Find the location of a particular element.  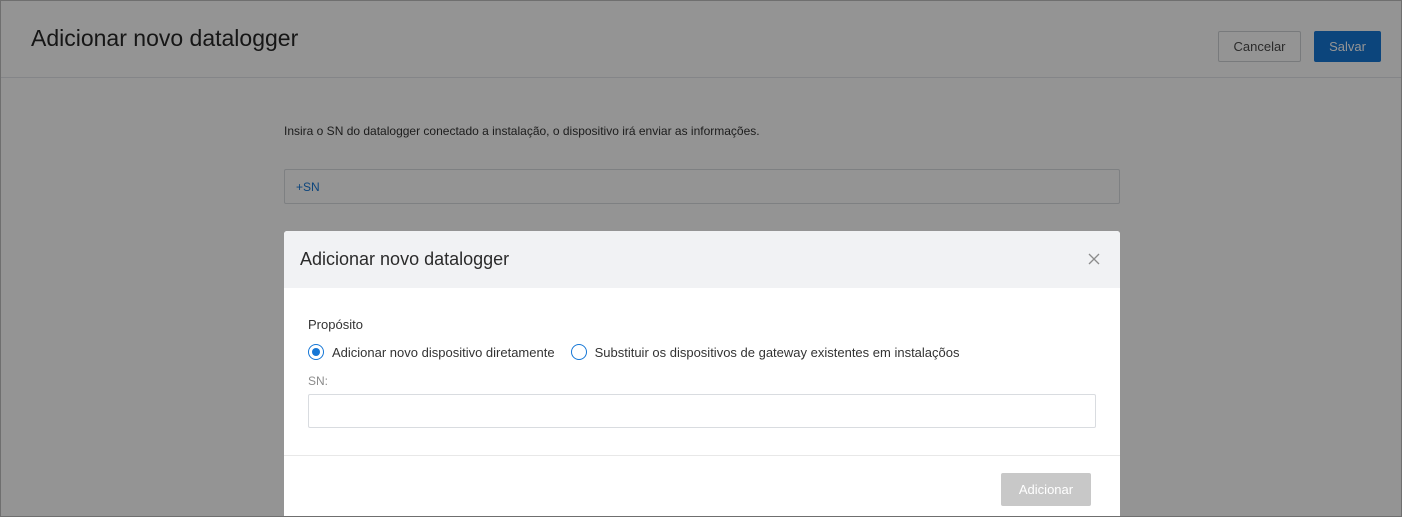

close-icon is located at coordinates (1094, 259).